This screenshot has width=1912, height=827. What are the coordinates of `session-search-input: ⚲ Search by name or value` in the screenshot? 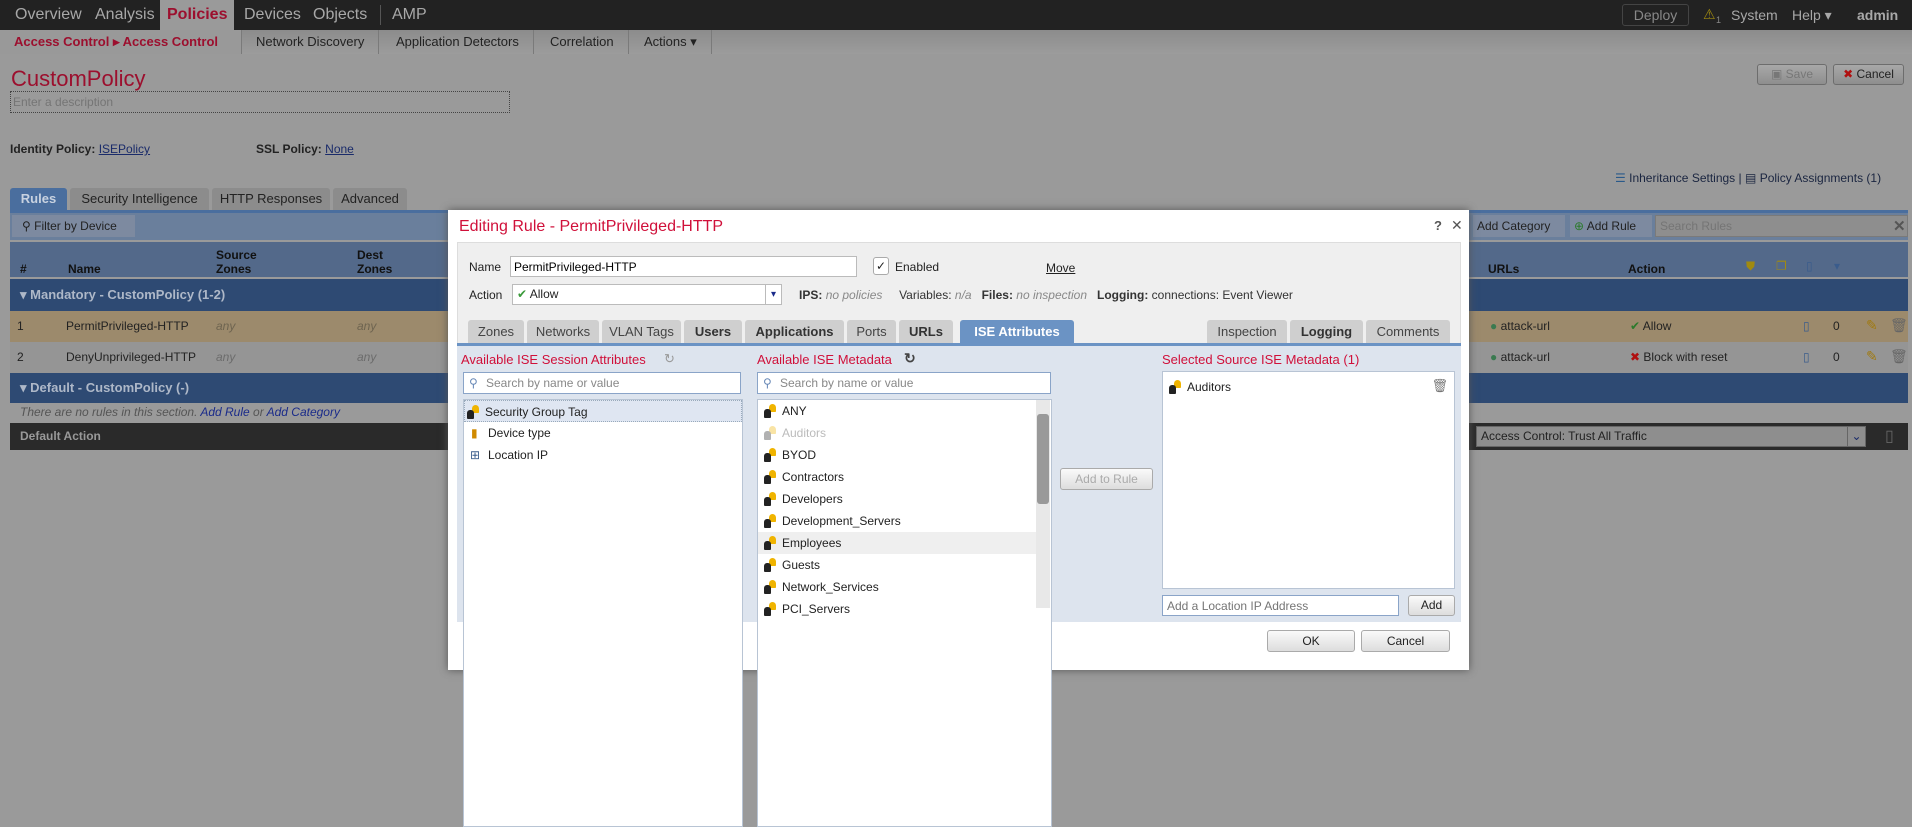 It's located at (602, 383).